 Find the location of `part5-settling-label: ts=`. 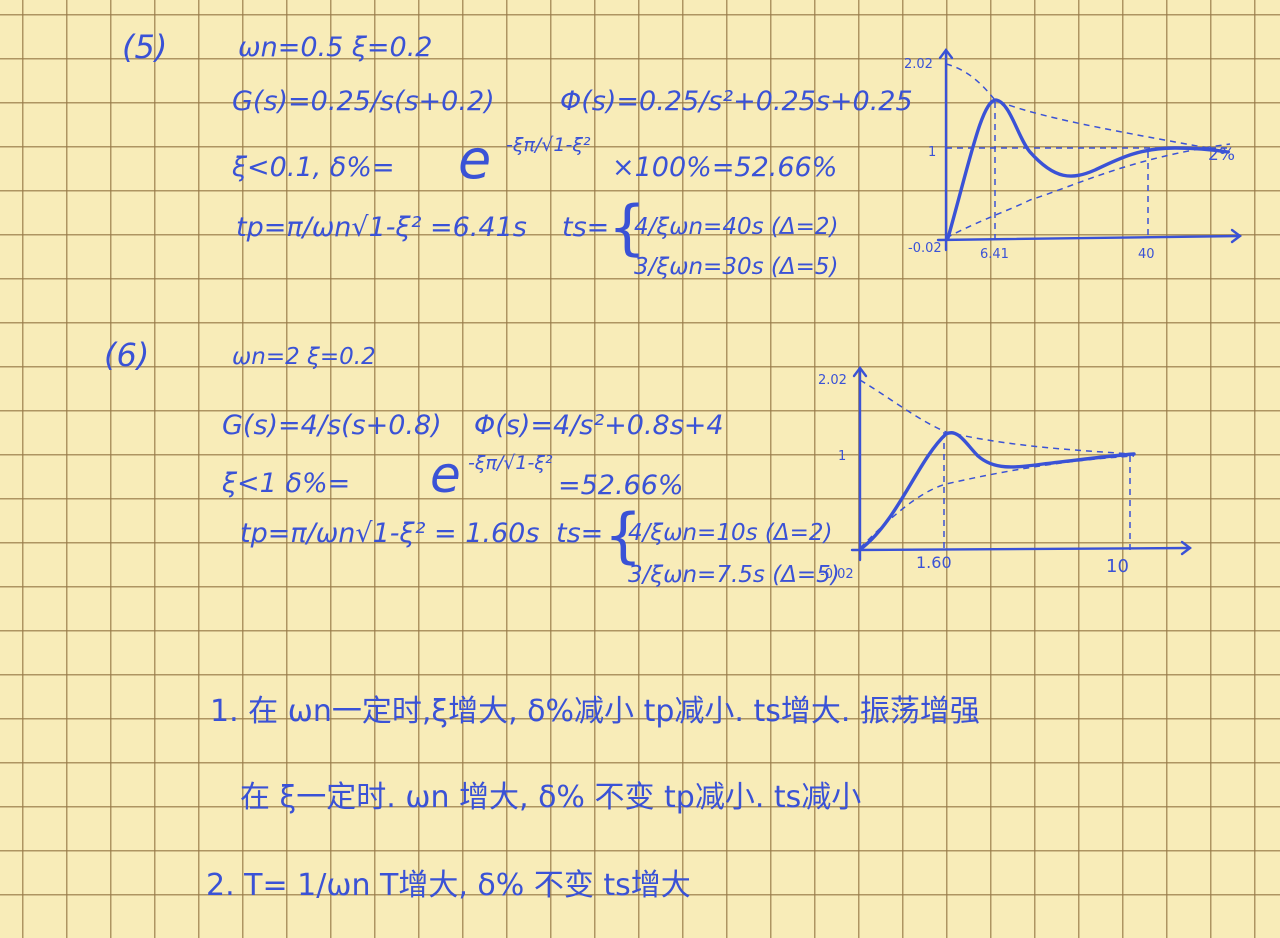

part5-settling-label: ts= is located at coordinates (586, 227).